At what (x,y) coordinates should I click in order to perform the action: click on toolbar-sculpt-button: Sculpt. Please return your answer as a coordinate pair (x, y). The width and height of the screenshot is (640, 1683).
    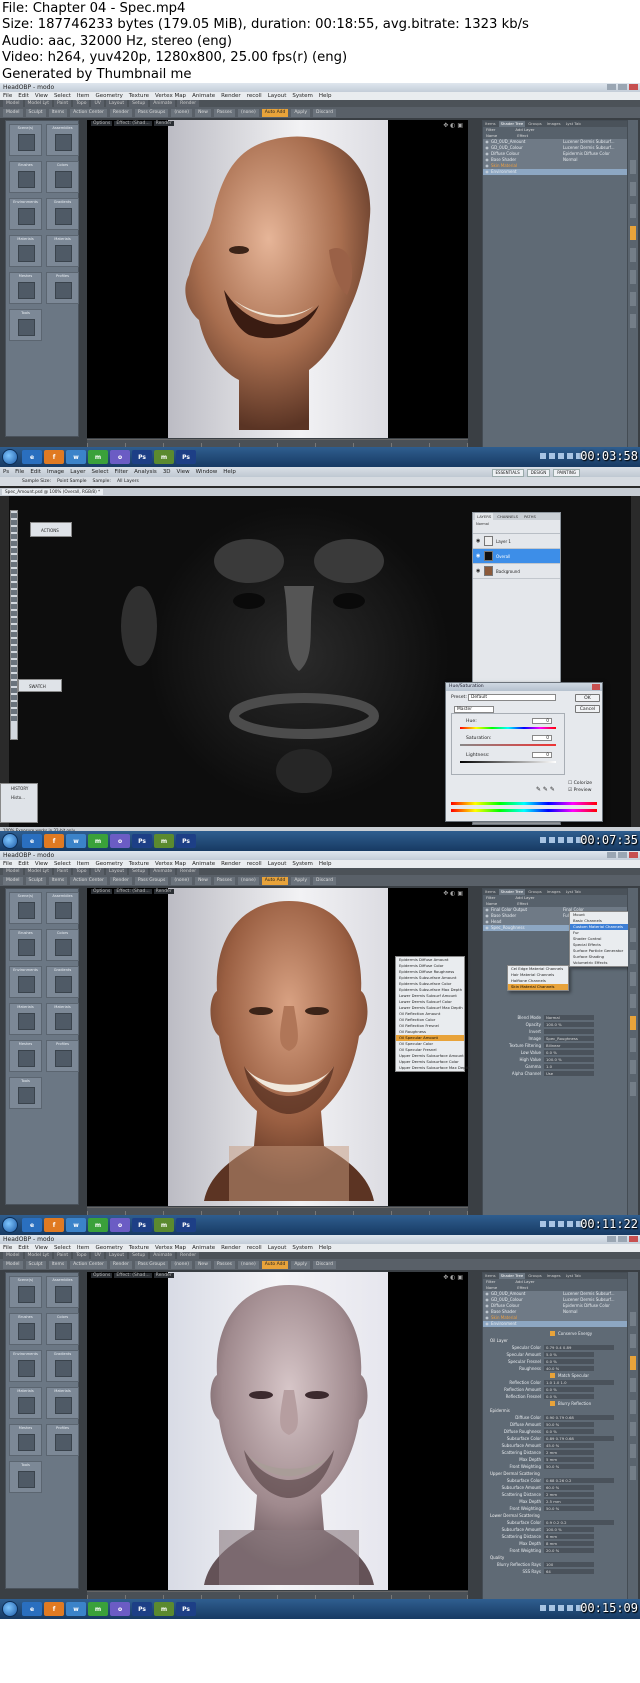
    Looking at the image, I should click on (35, 112).